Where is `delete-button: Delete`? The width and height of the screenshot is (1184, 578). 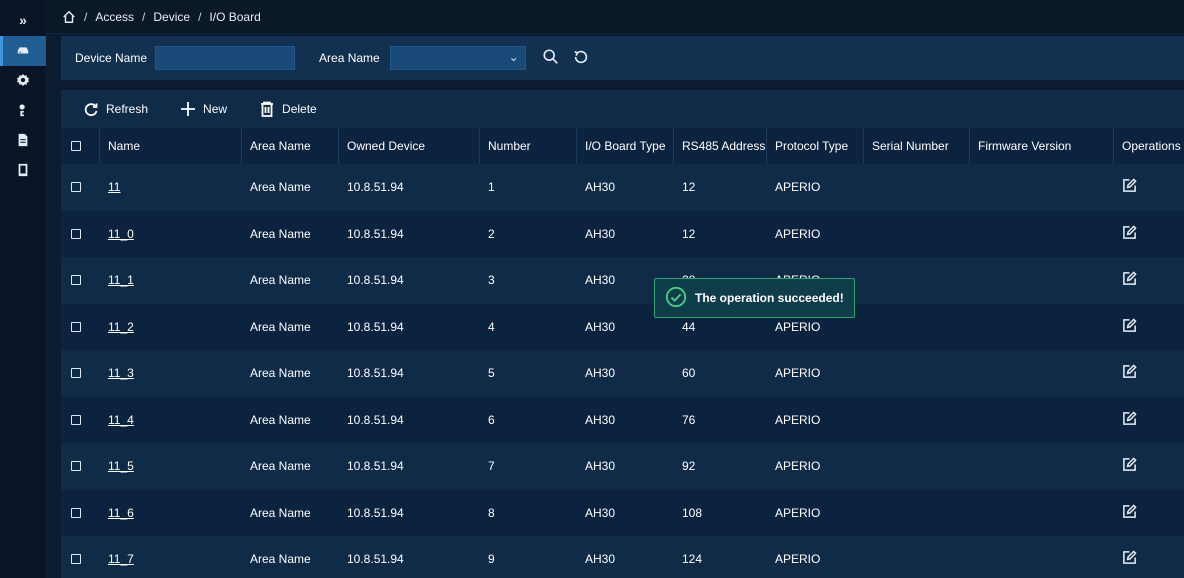
delete-button: Delete is located at coordinates (288, 109).